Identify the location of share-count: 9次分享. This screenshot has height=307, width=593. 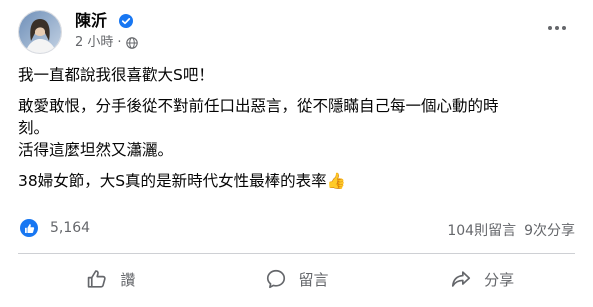
(549, 230).